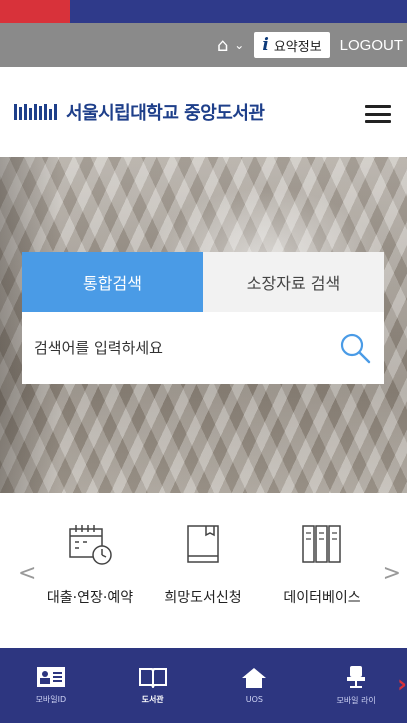  I want to click on home-dropdown: ⌂ ⌄, so click(231, 45).